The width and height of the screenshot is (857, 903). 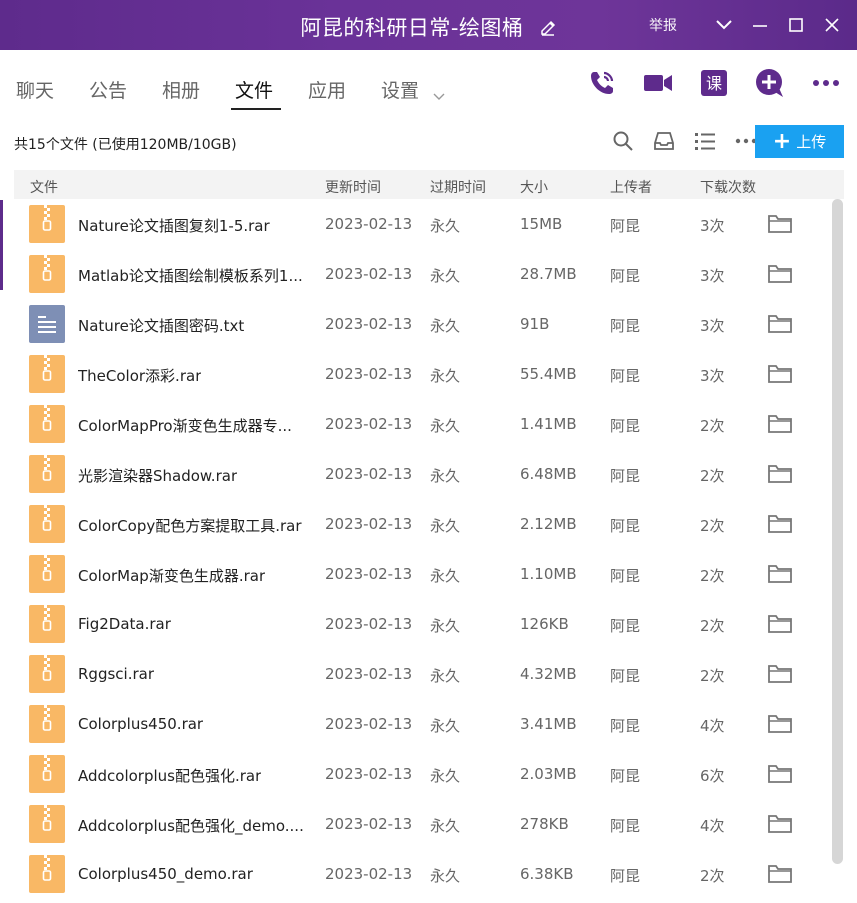 What do you see at coordinates (658, 83) in the screenshot?
I see `video-icon` at bounding box center [658, 83].